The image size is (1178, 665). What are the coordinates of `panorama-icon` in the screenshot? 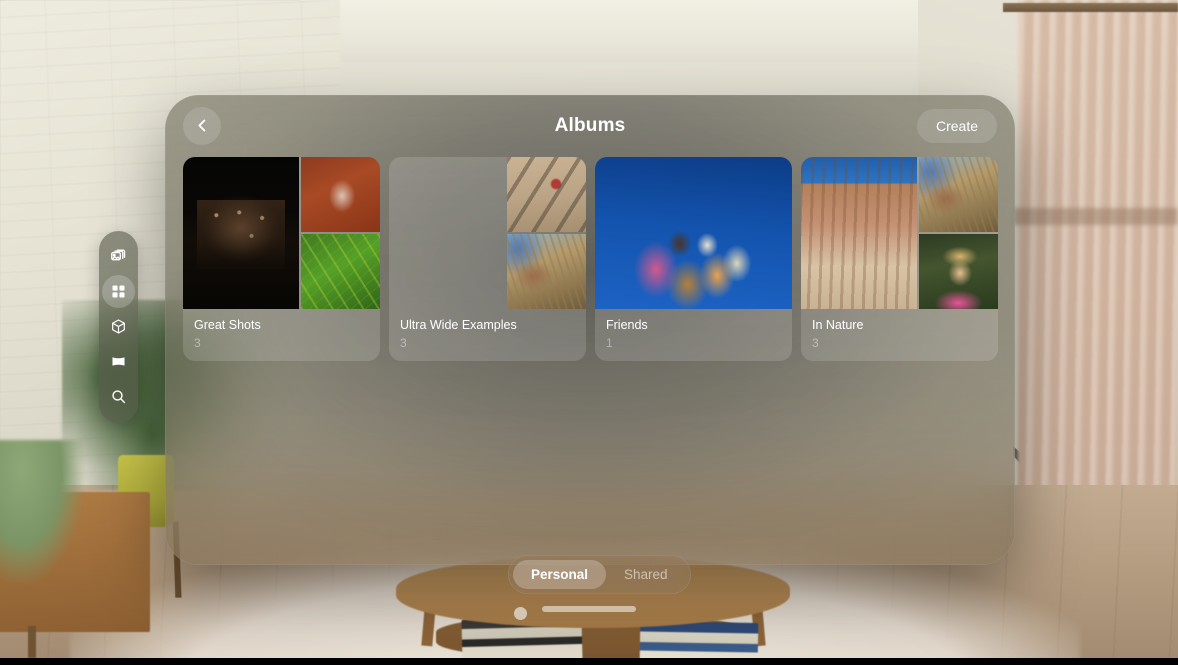 It's located at (118, 361).